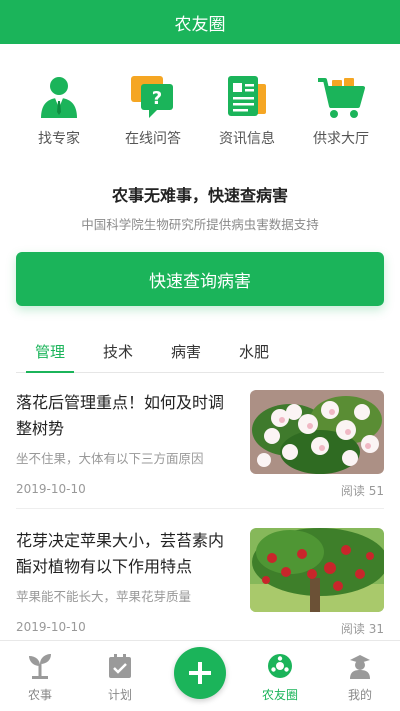 The image size is (400, 711). What do you see at coordinates (279, 695) in the screenshot?
I see `nav-label: 农友圈` at bounding box center [279, 695].